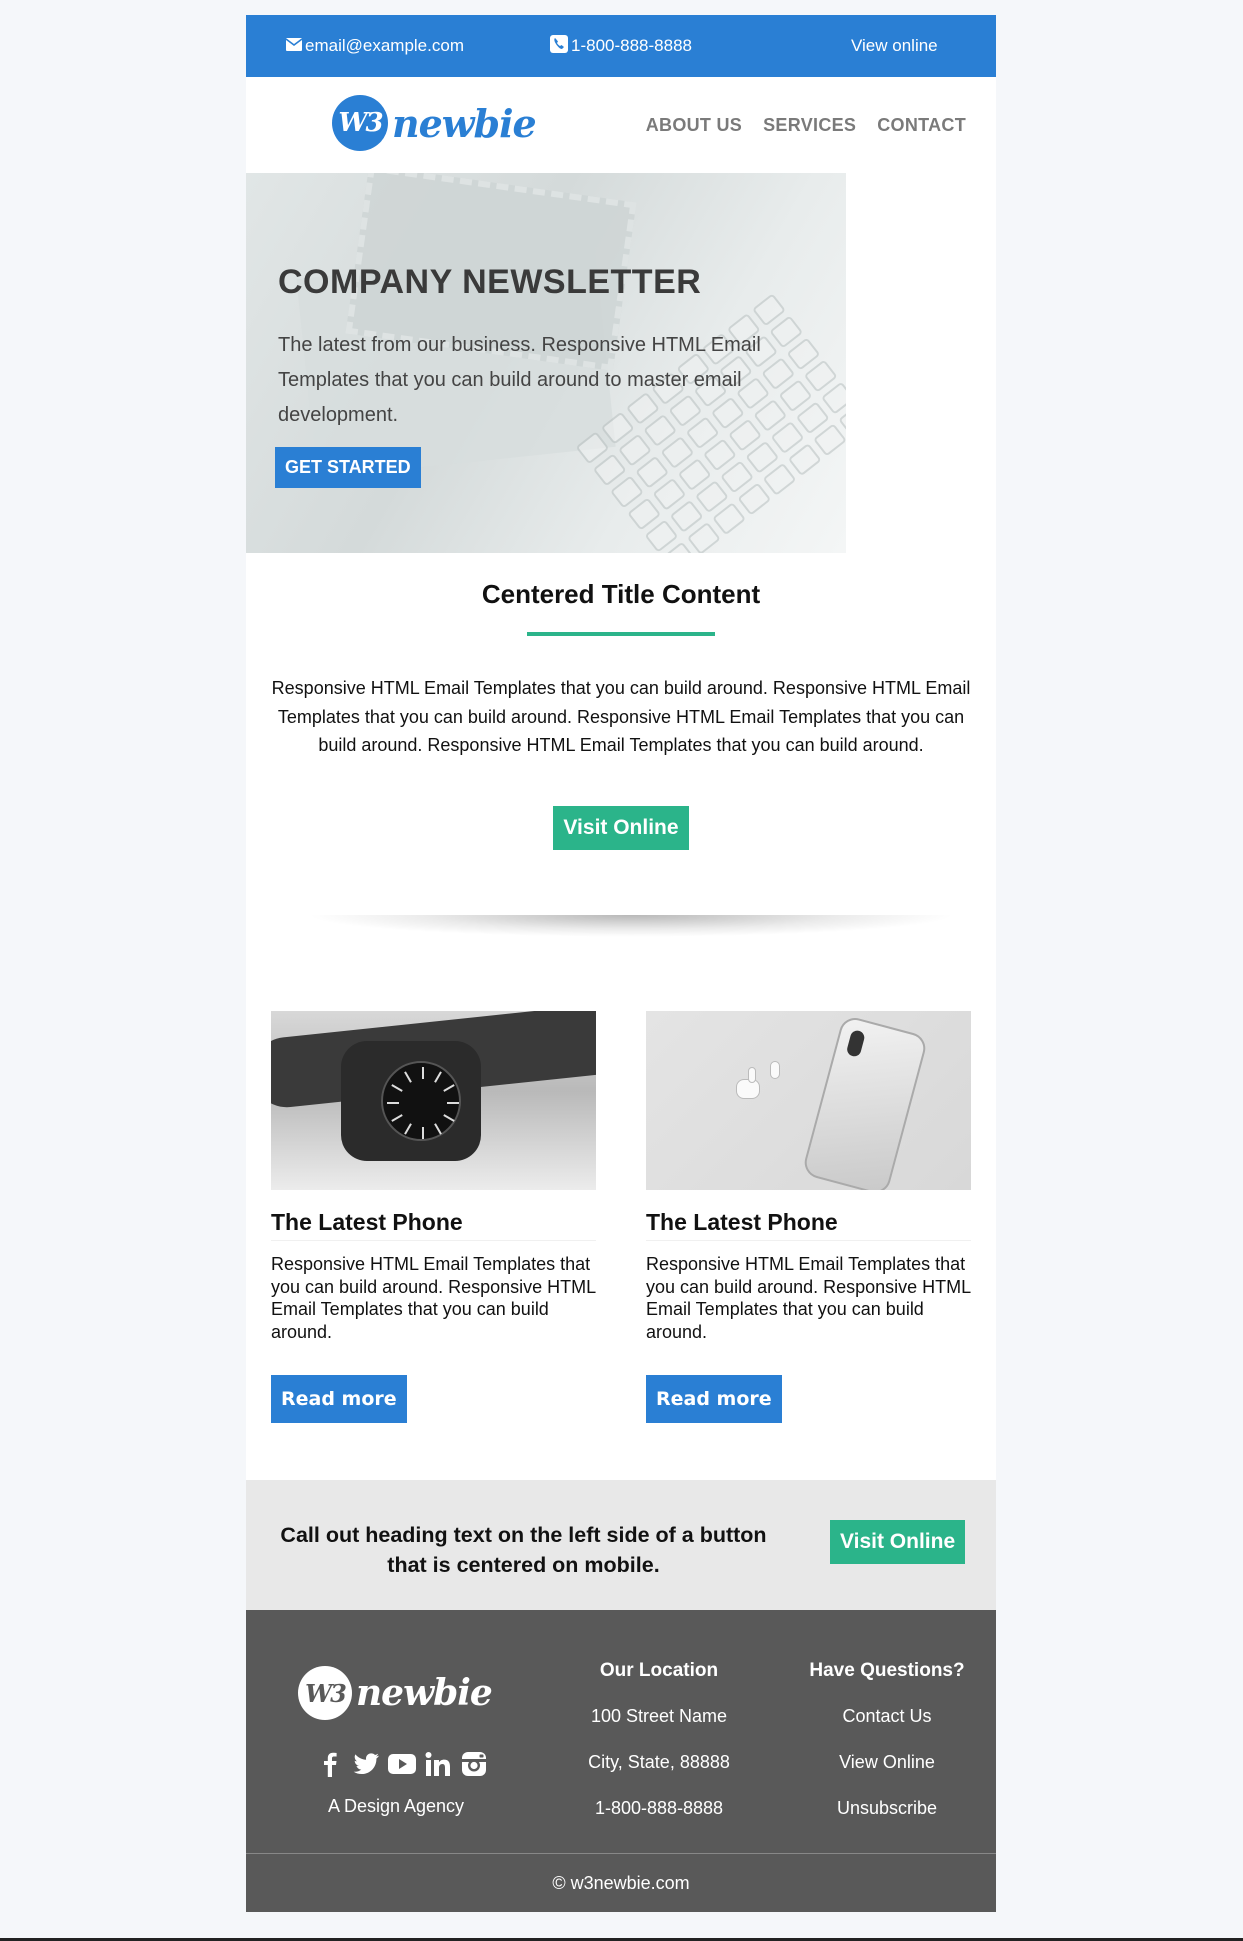 This screenshot has height=1941, width=1243. Describe the element at coordinates (887, 1670) in the screenshot. I see `footer-questions-heading: Have Questions?` at that location.